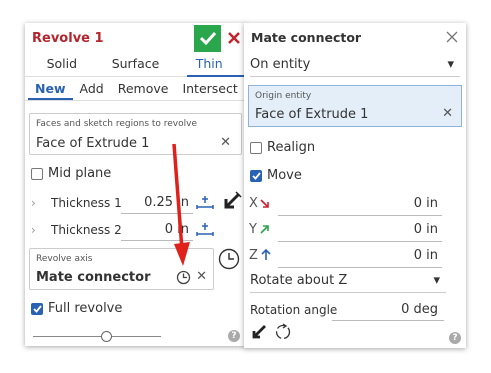 The height and width of the screenshot is (373, 491). What do you see at coordinates (447, 113) in the screenshot?
I see `clear-origin-icon: ✕` at bounding box center [447, 113].